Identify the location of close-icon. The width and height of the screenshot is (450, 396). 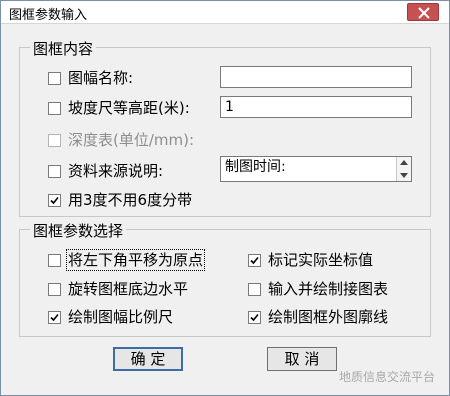
(424, 13).